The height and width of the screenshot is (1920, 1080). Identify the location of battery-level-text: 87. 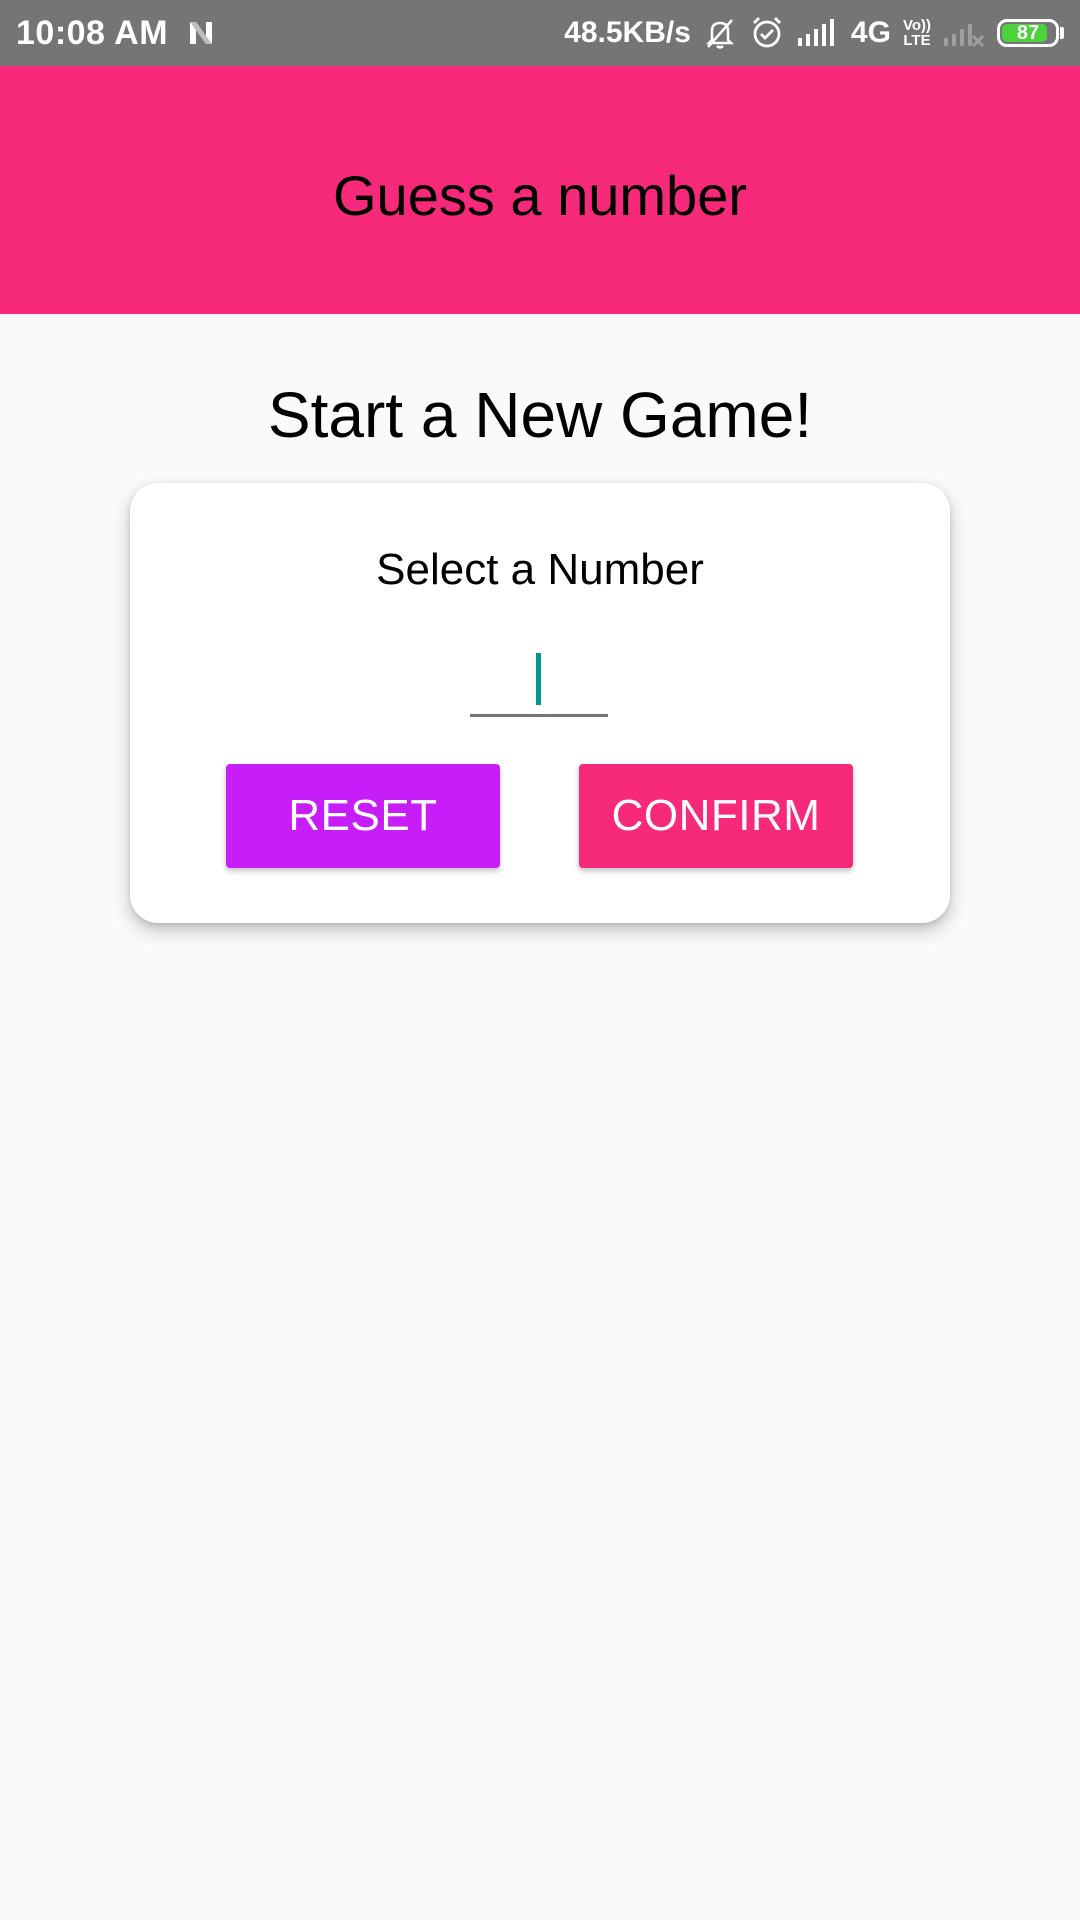
(1028, 32).